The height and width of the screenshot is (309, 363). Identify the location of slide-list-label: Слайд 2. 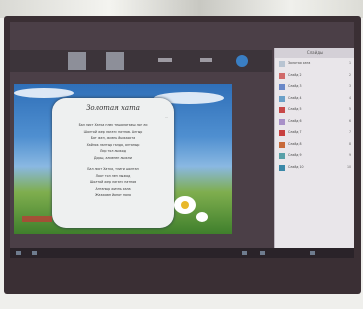
(295, 74).